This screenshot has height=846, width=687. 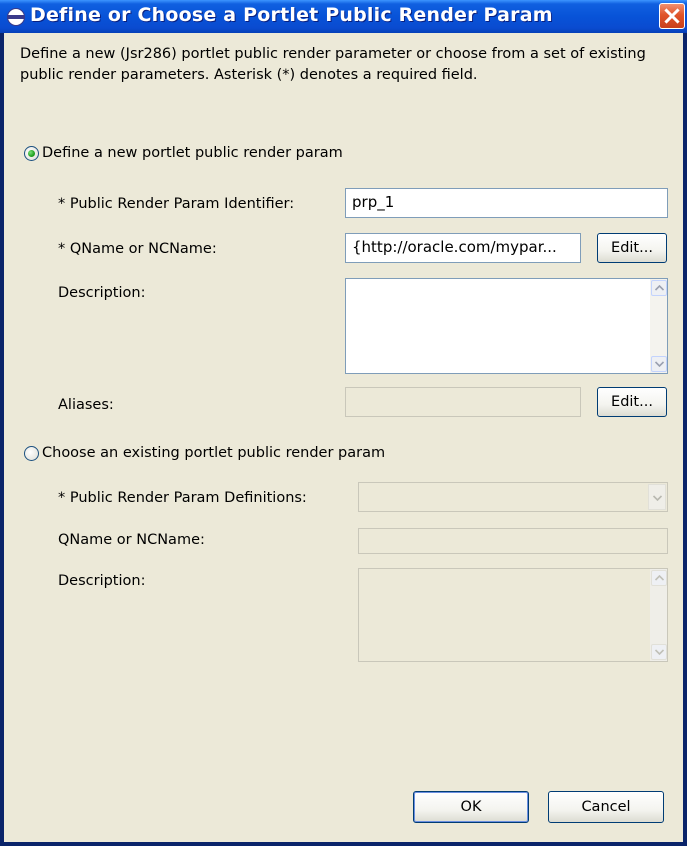 I want to click on close-icon, so click(x=672, y=16).